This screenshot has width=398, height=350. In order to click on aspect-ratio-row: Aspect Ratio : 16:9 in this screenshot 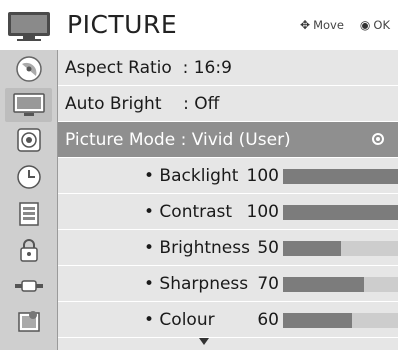, I will do `click(228, 68)`.